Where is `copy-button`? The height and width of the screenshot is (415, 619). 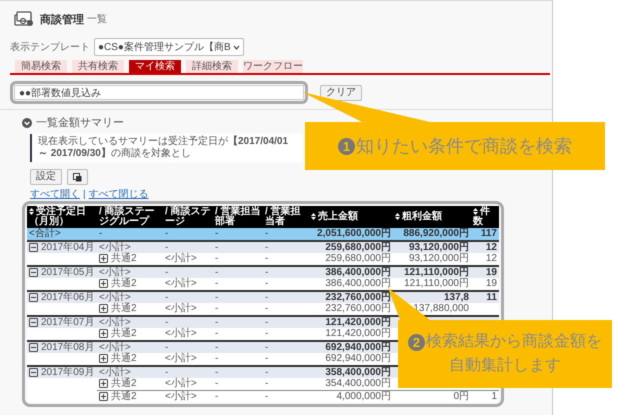 copy-button is located at coordinates (77, 177).